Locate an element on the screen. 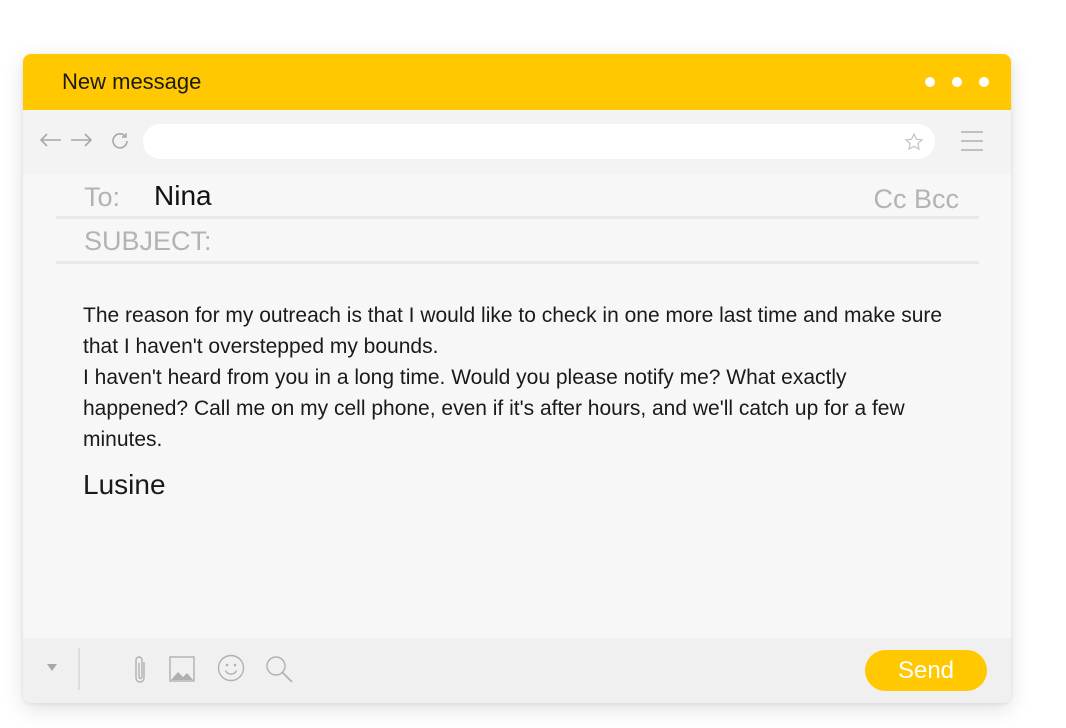 Image resolution: width=1066 pixels, height=728 pixels. to-label: To: is located at coordinates (102, 197).